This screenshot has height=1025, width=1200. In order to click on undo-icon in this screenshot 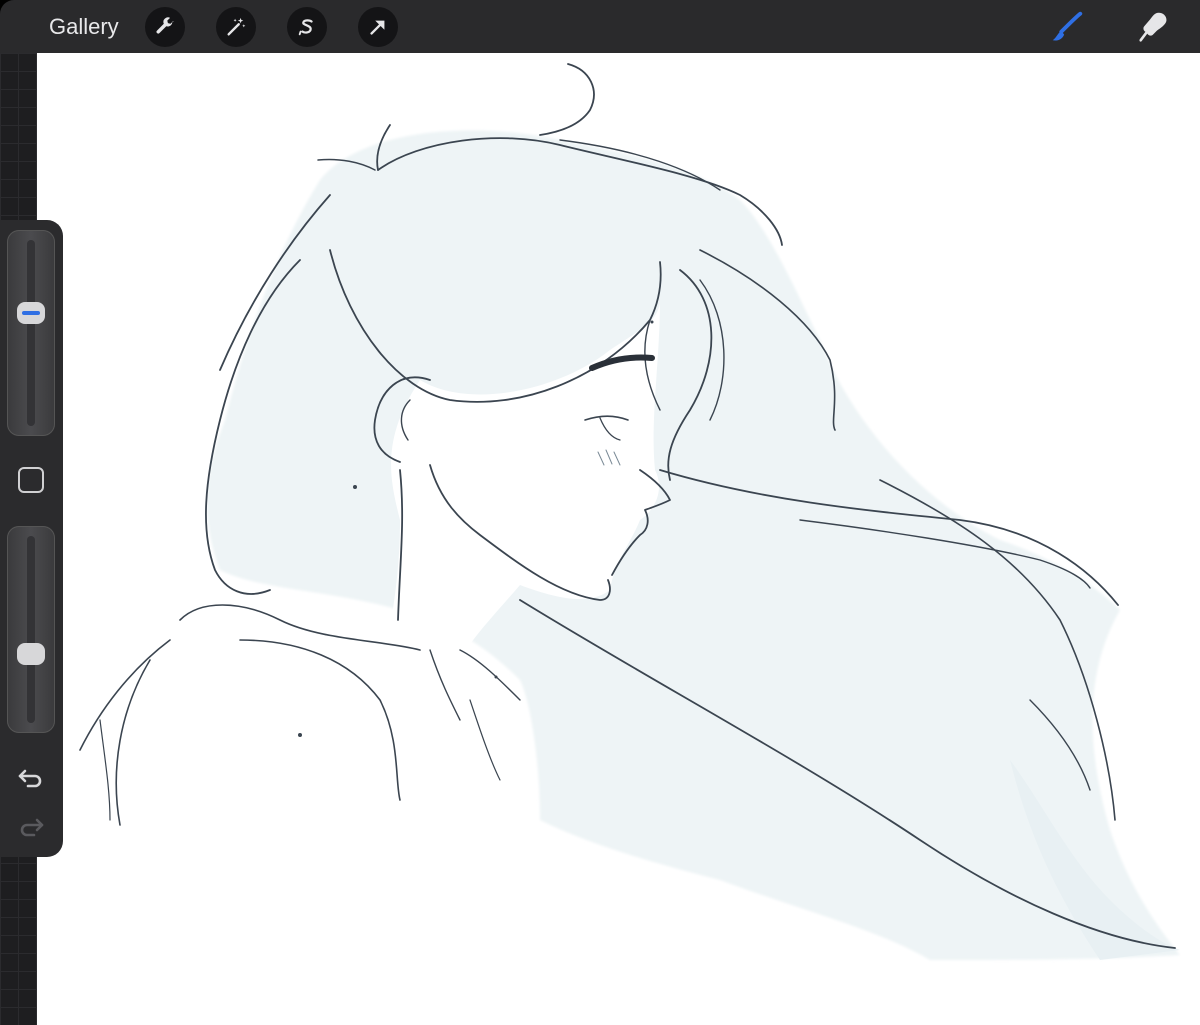, I will do `click(30, 778)`.